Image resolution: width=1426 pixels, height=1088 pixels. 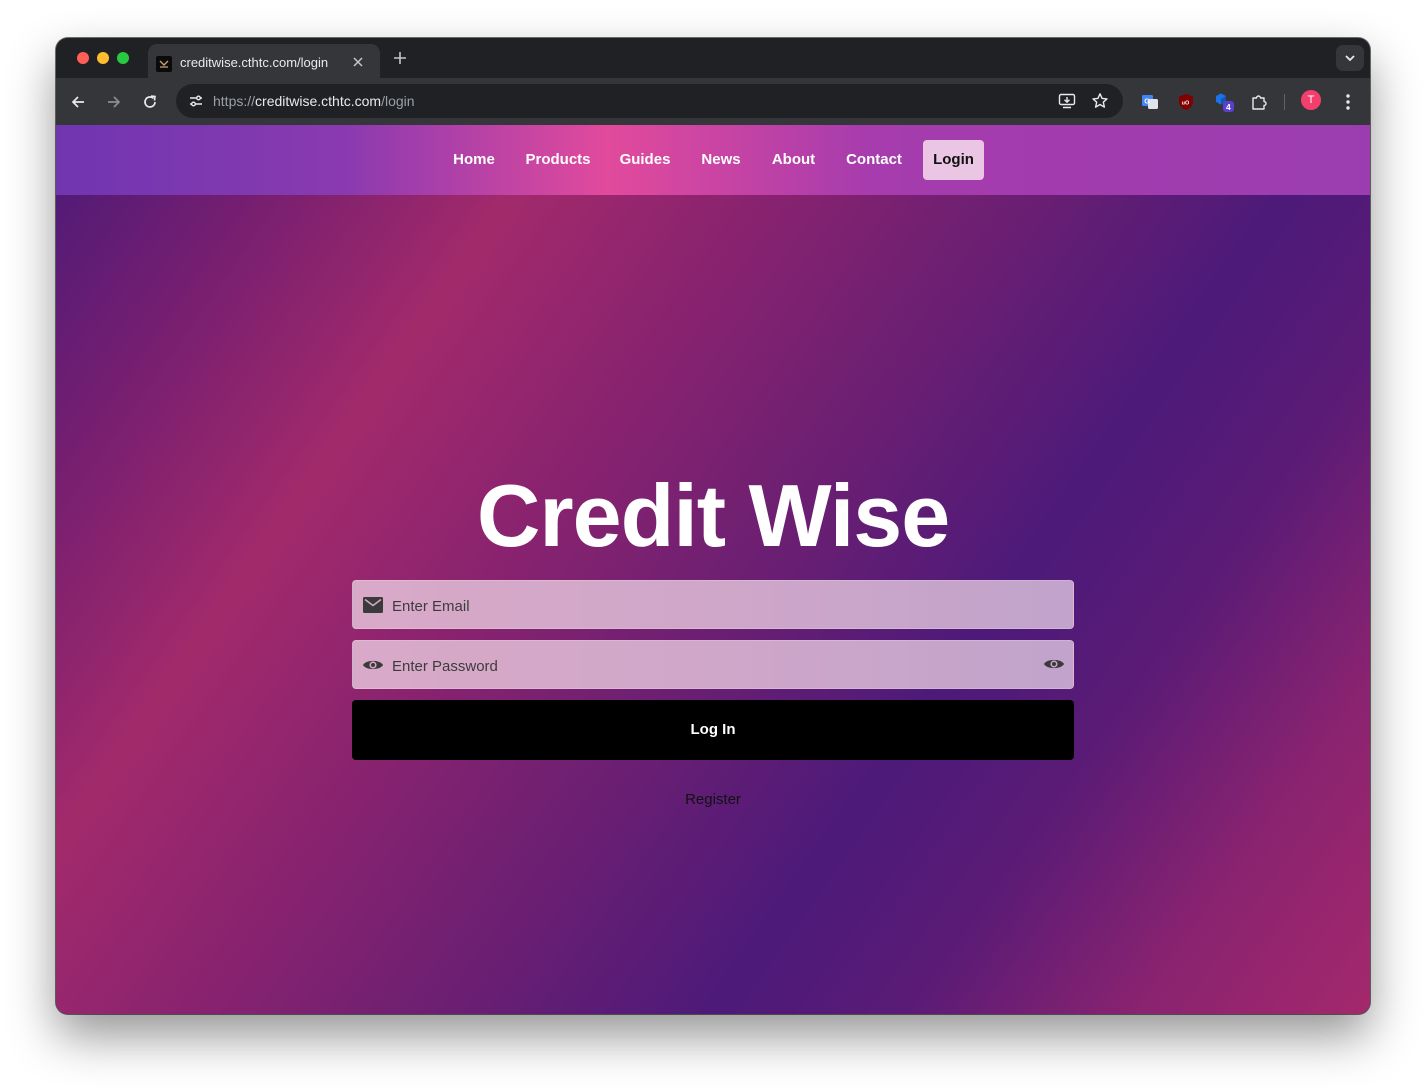 I want to click on back-arrow-icon, so click(x=78, y=102).